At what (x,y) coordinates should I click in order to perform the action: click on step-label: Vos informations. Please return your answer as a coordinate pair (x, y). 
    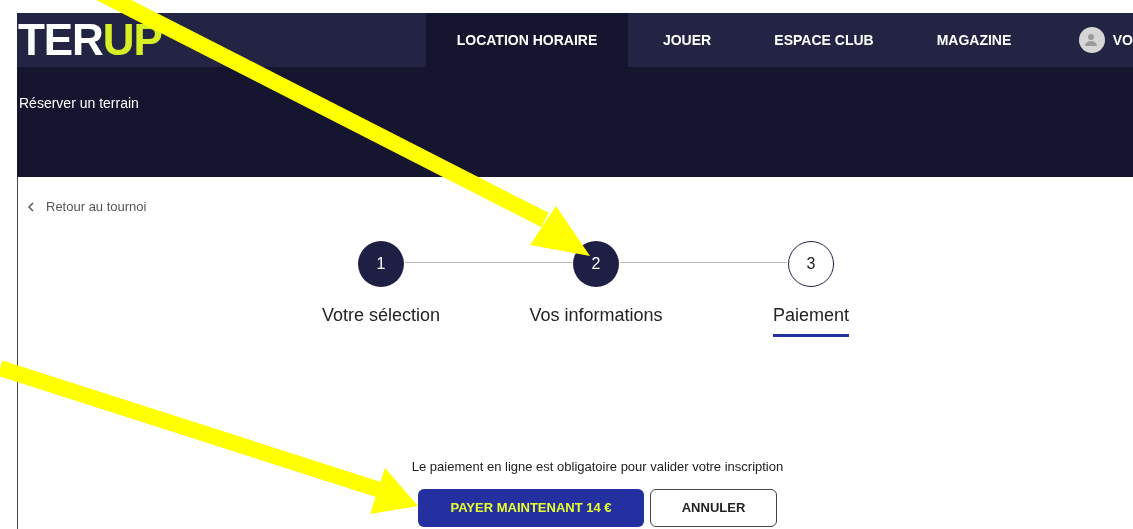
    Looking at the image, I should click on (596, 315).